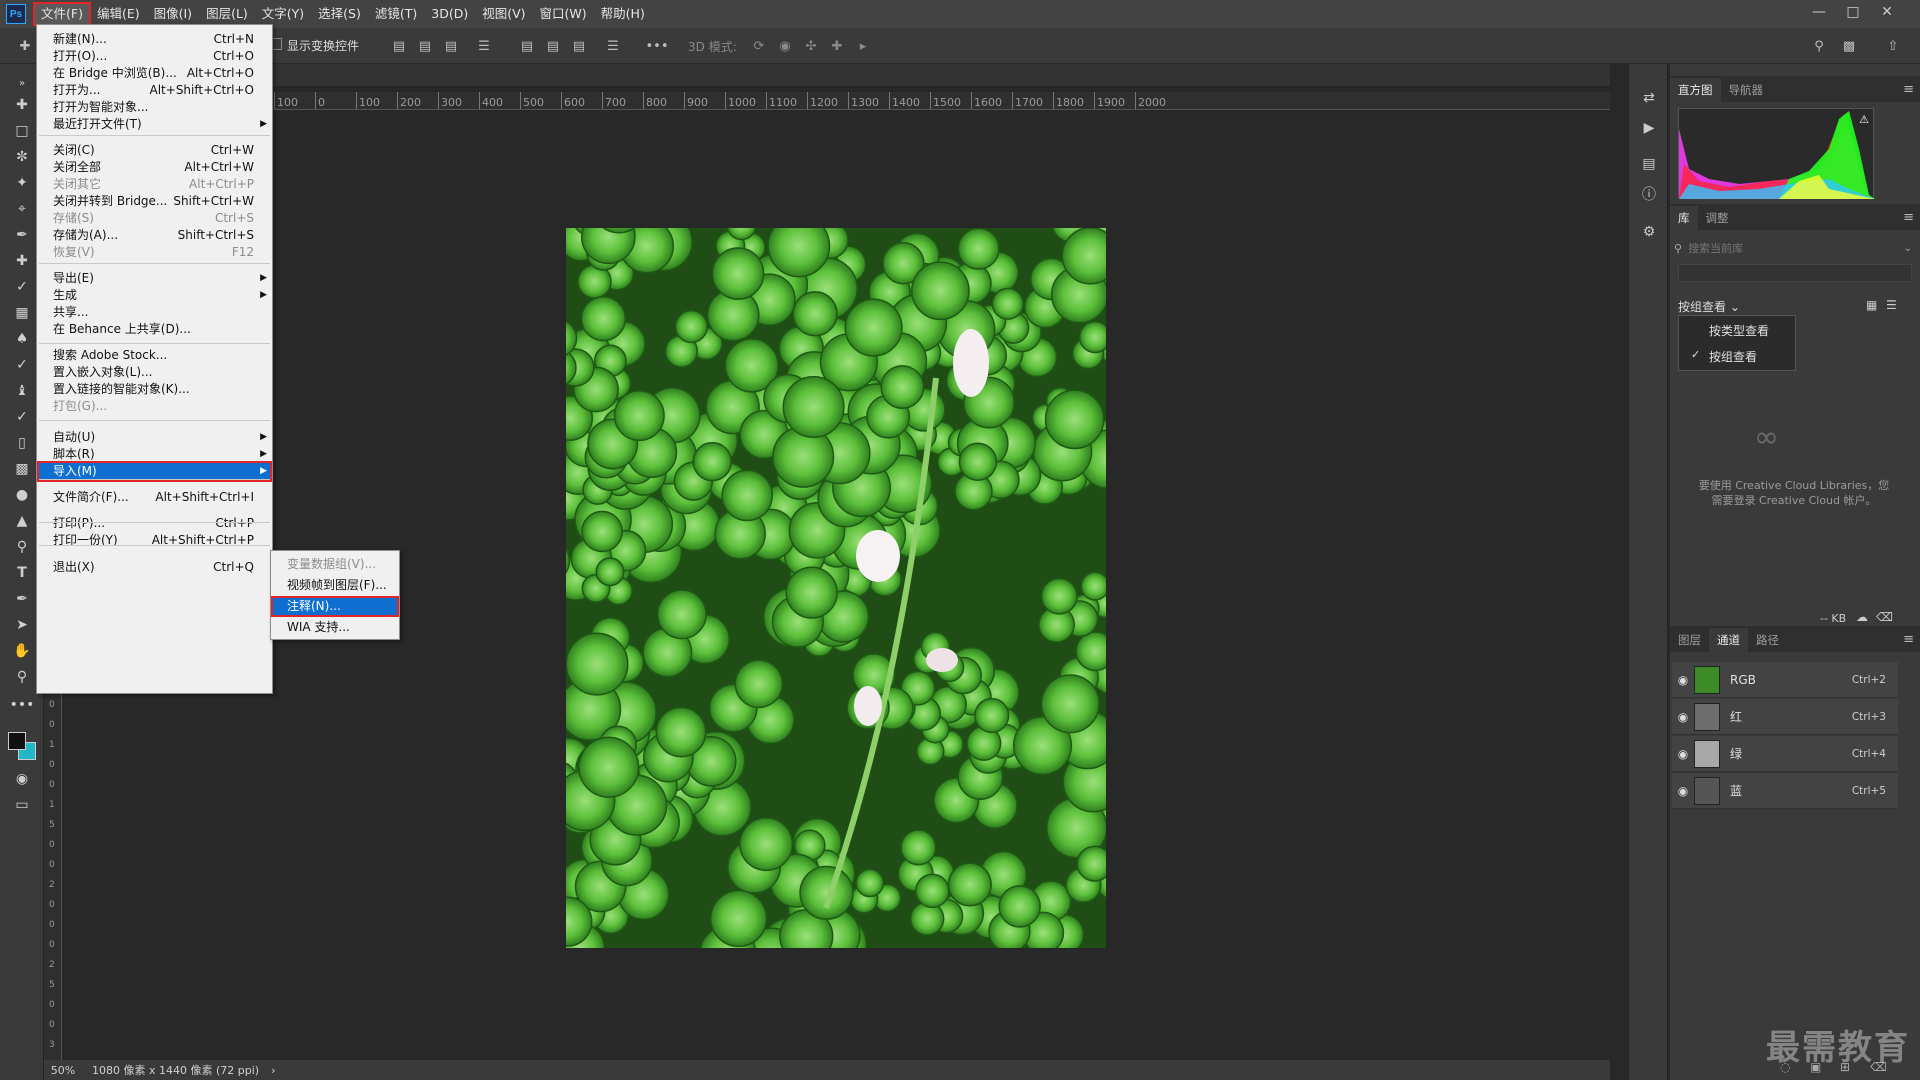 The width and height of the screenshot is (1920, 1080). I want to click on crop-tool-icon: ⌖, so click(22, 209).